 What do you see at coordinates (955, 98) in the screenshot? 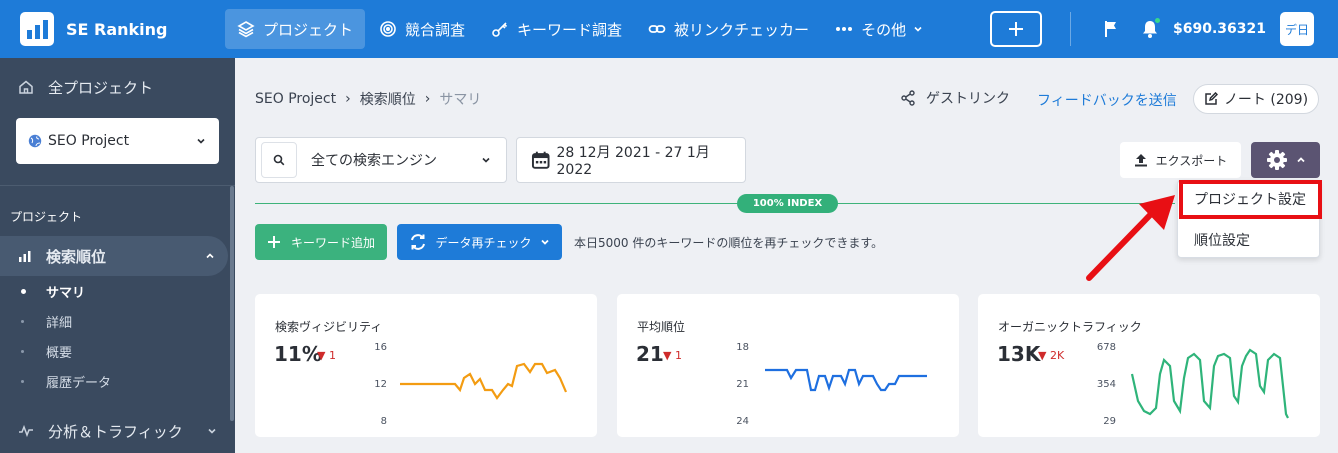
I see `guest-link-button: ゲストリンク` at bounding box center [955, 98].